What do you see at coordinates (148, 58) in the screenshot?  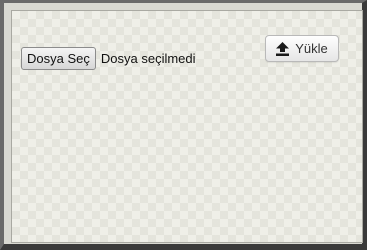 I see `file-status-text: Dosya seçilmedi` at bounding box center [148, 58].